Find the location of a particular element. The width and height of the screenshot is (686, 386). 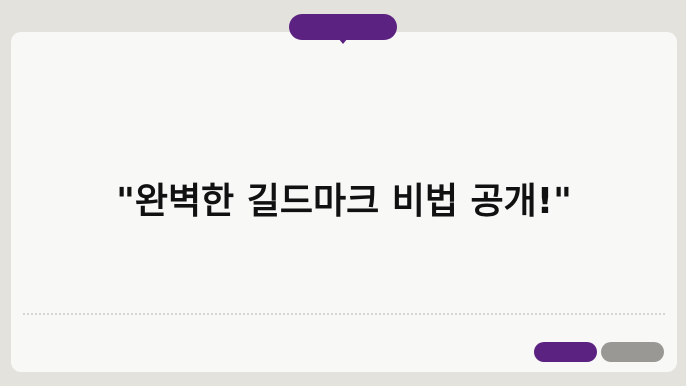

headline-title: "완벽한 길드마크 비법 공개!" is located at coordinates (344, 201).